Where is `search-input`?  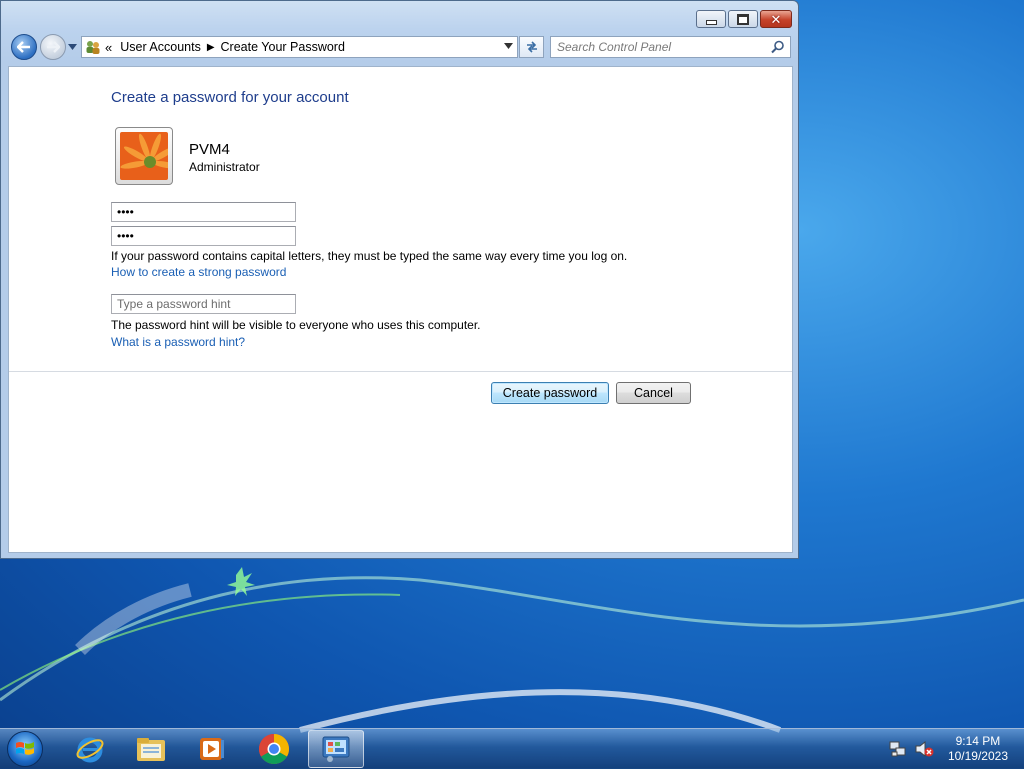
search-input is located at coordinates (657, 47).